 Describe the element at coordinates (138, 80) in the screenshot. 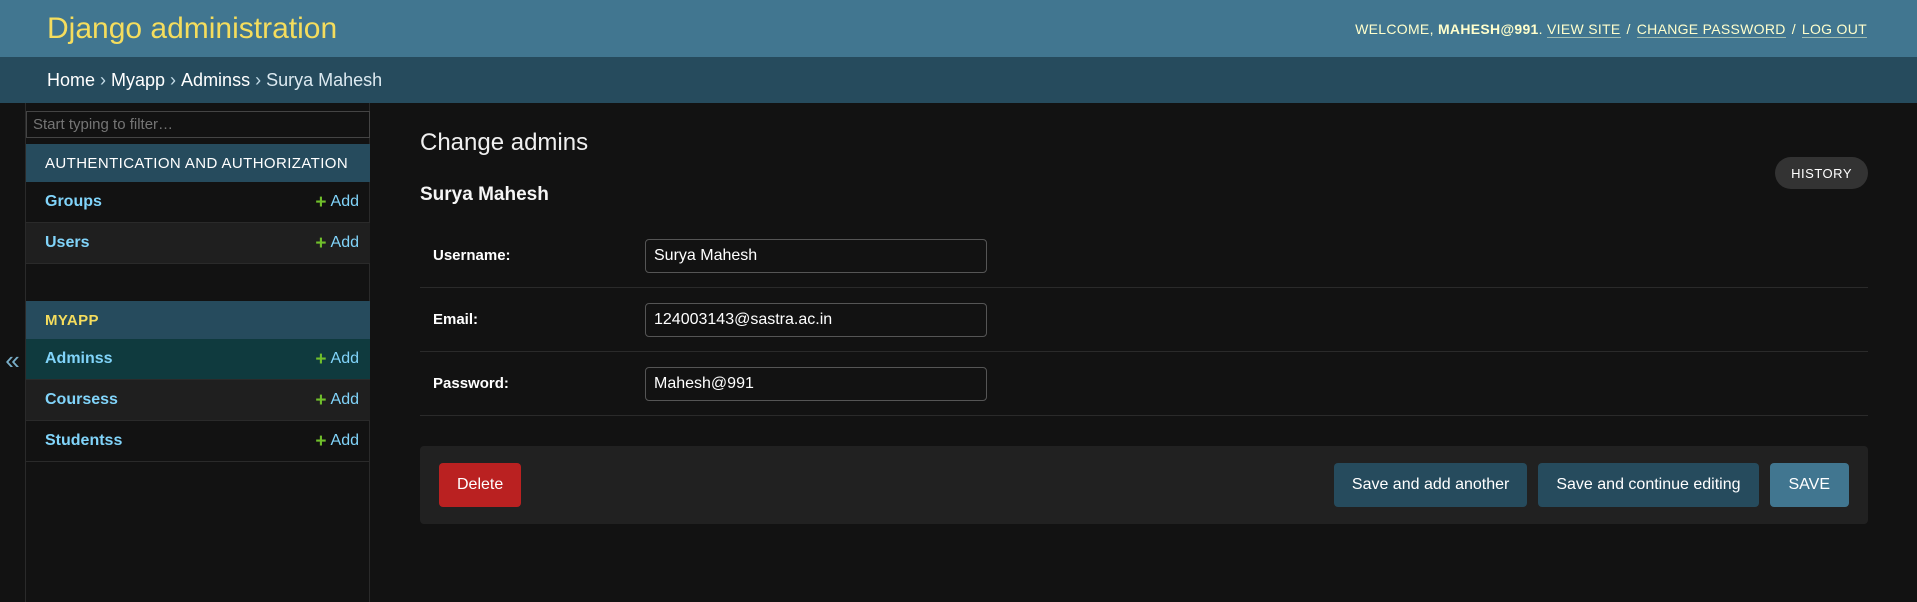

I see `breadcrumb-app: Myapp` at that location.